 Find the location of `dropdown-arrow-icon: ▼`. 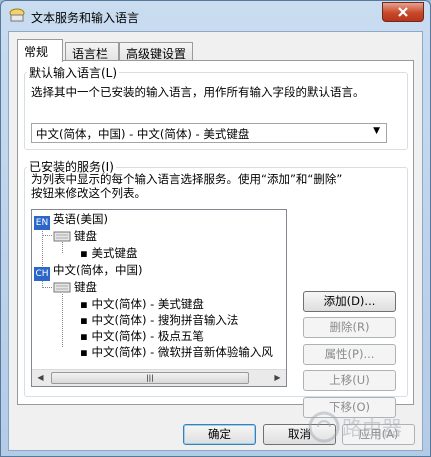

dropdown-arrow-icon: ▼ is located at coordinates (376, 131).